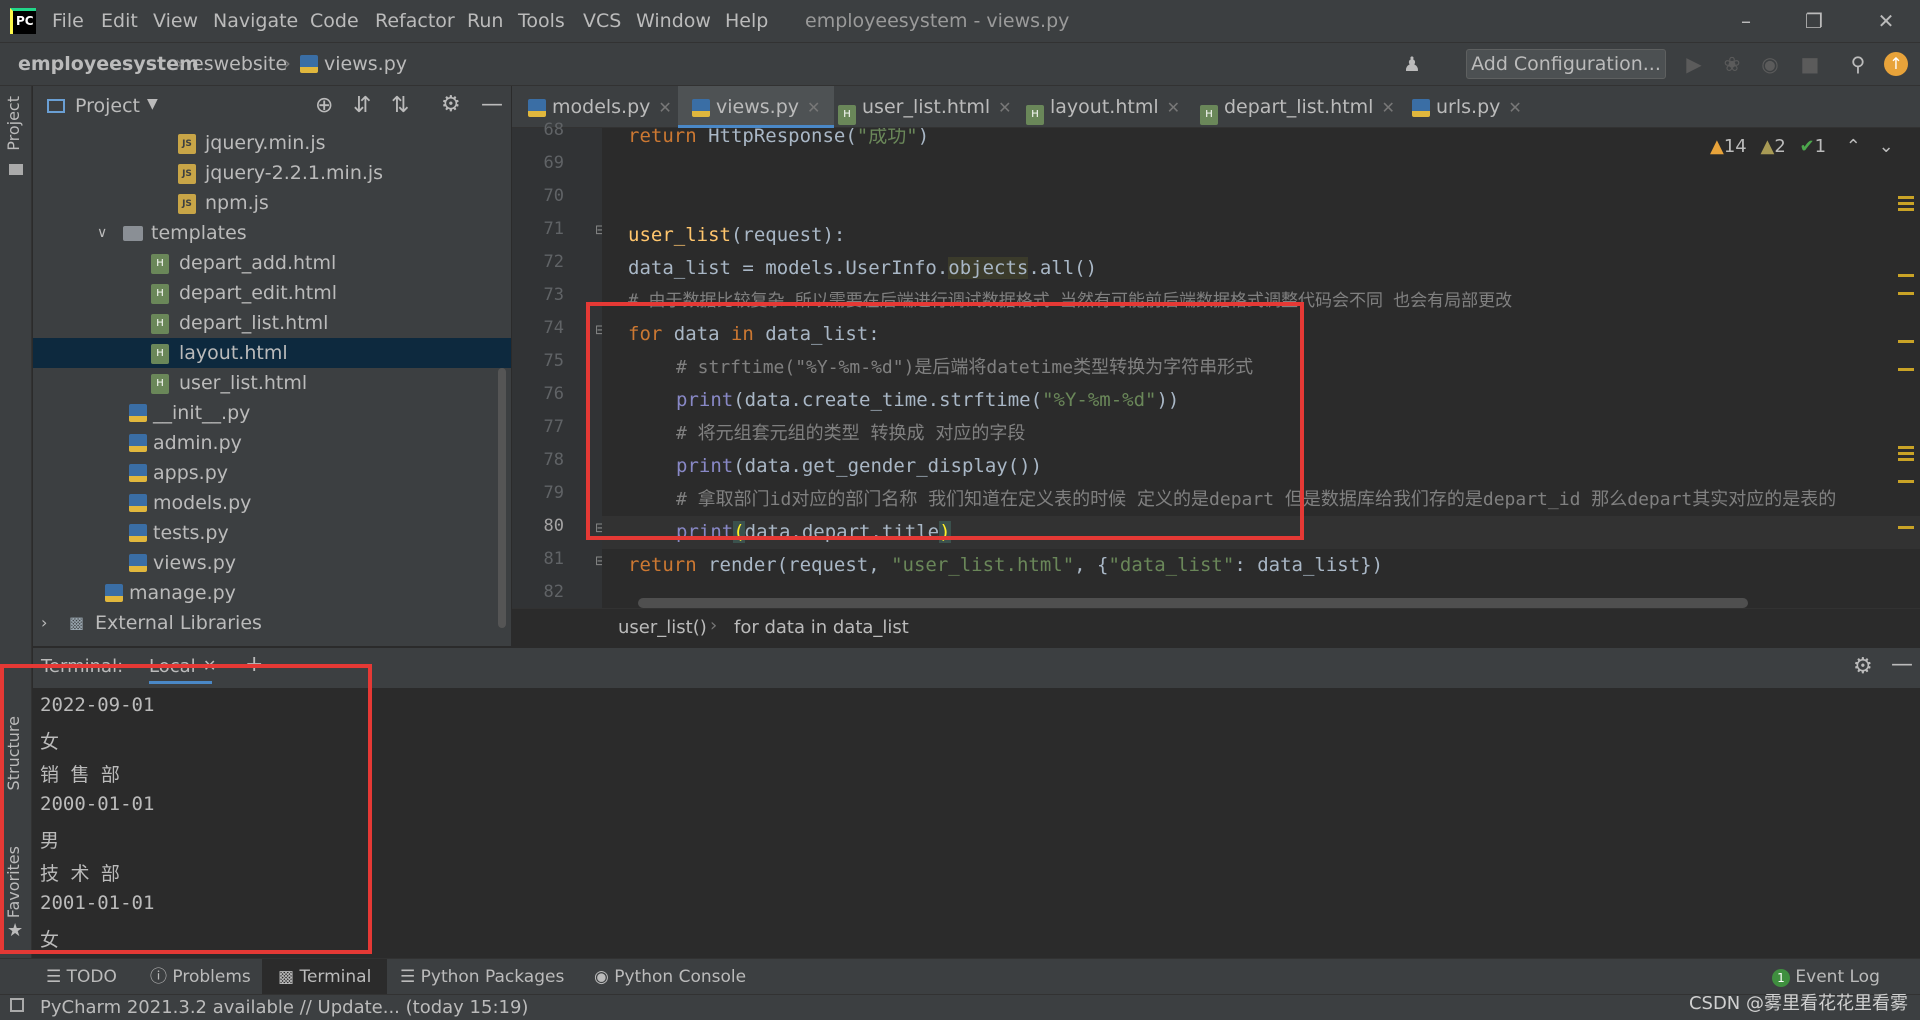 This screenshot has height=1020, width=1920. Describe the element at coordinates (1412, 64) in the screenshot. I see `user-icon: ♟` at that location.